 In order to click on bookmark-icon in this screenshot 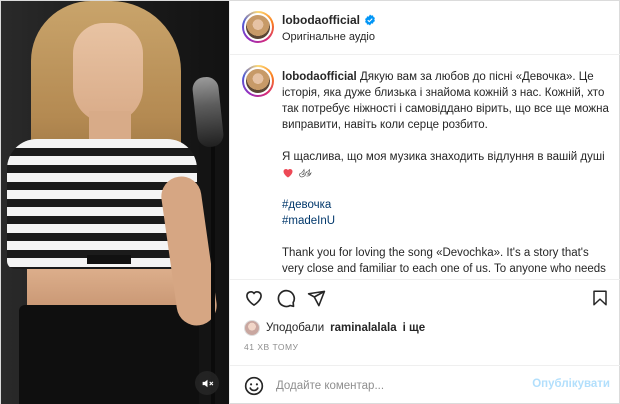, I will do `click(600, 298)`.